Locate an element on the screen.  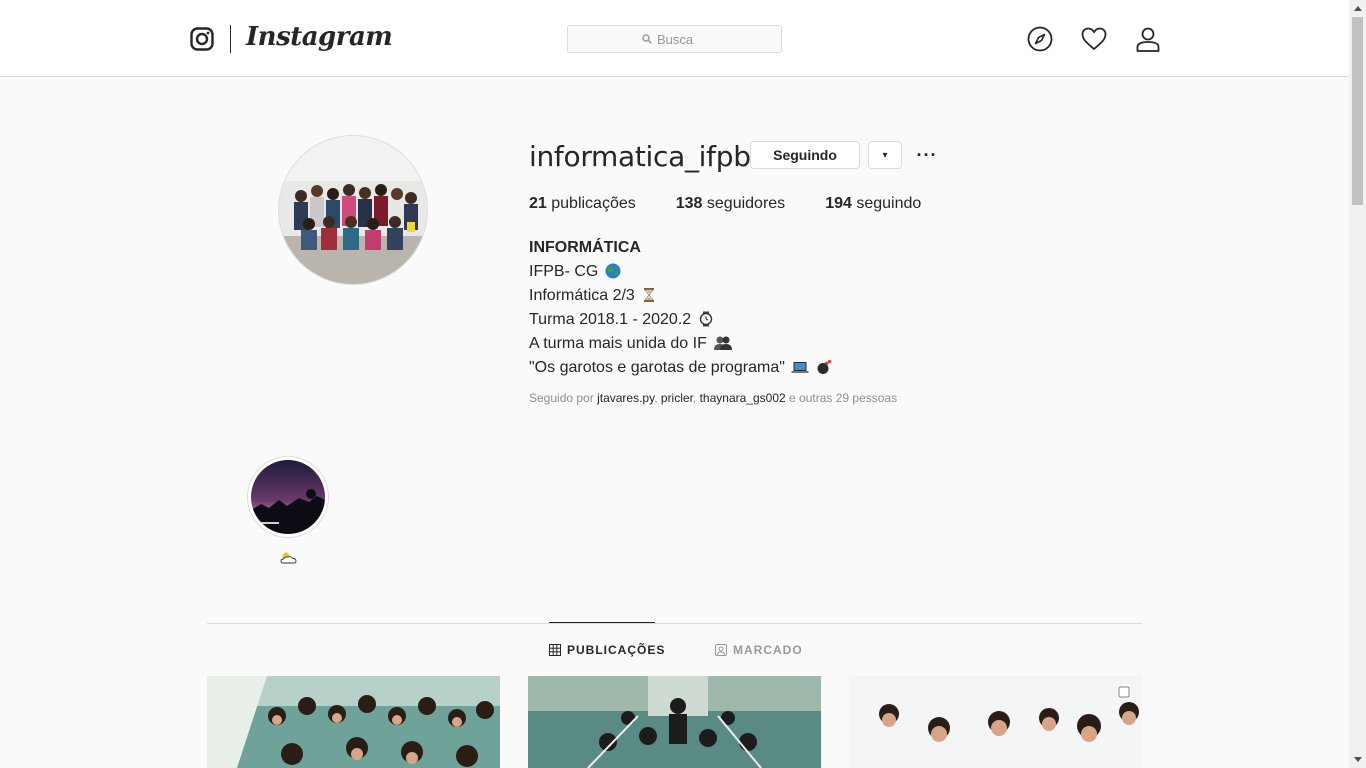
tab-label: PUBLICAÇÕES is located at coordinates (616, 650).